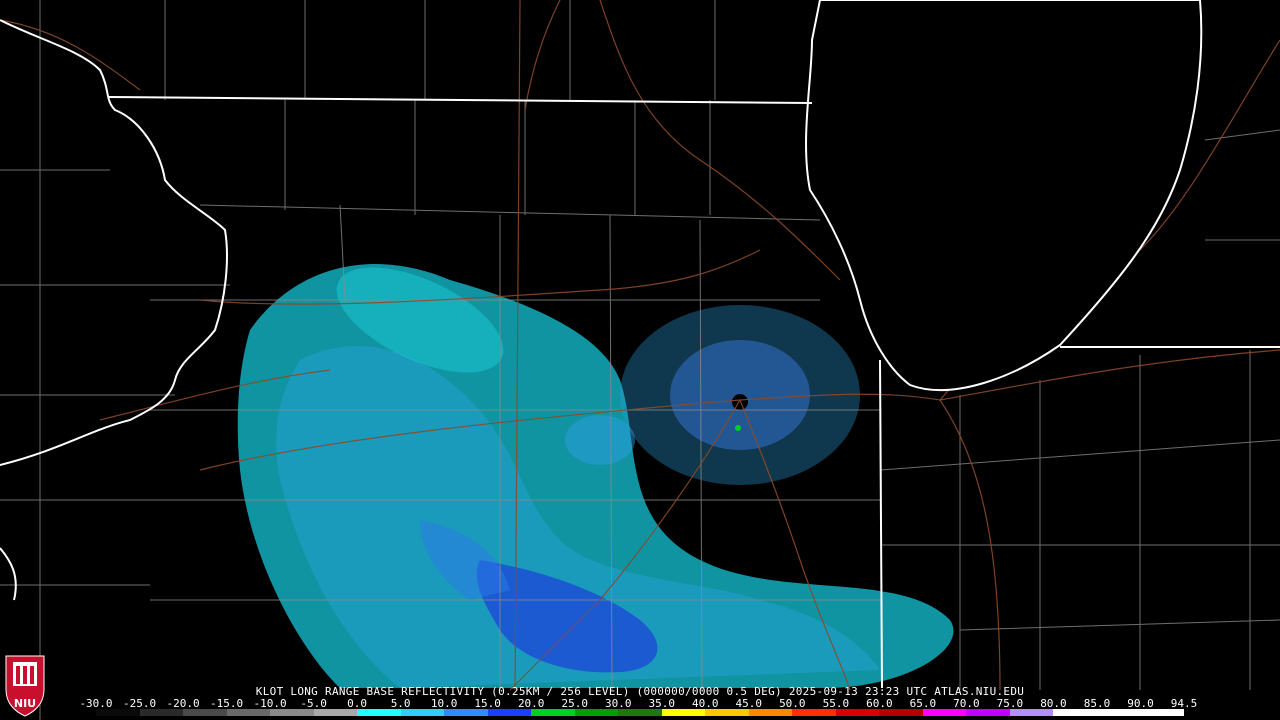 The height and width of the screenshot is (720, 1280). What do you see at coordinates (25, 703) in the screenshot?
I see `niu-logo-text: NIU` at bounding box center [25, 703].